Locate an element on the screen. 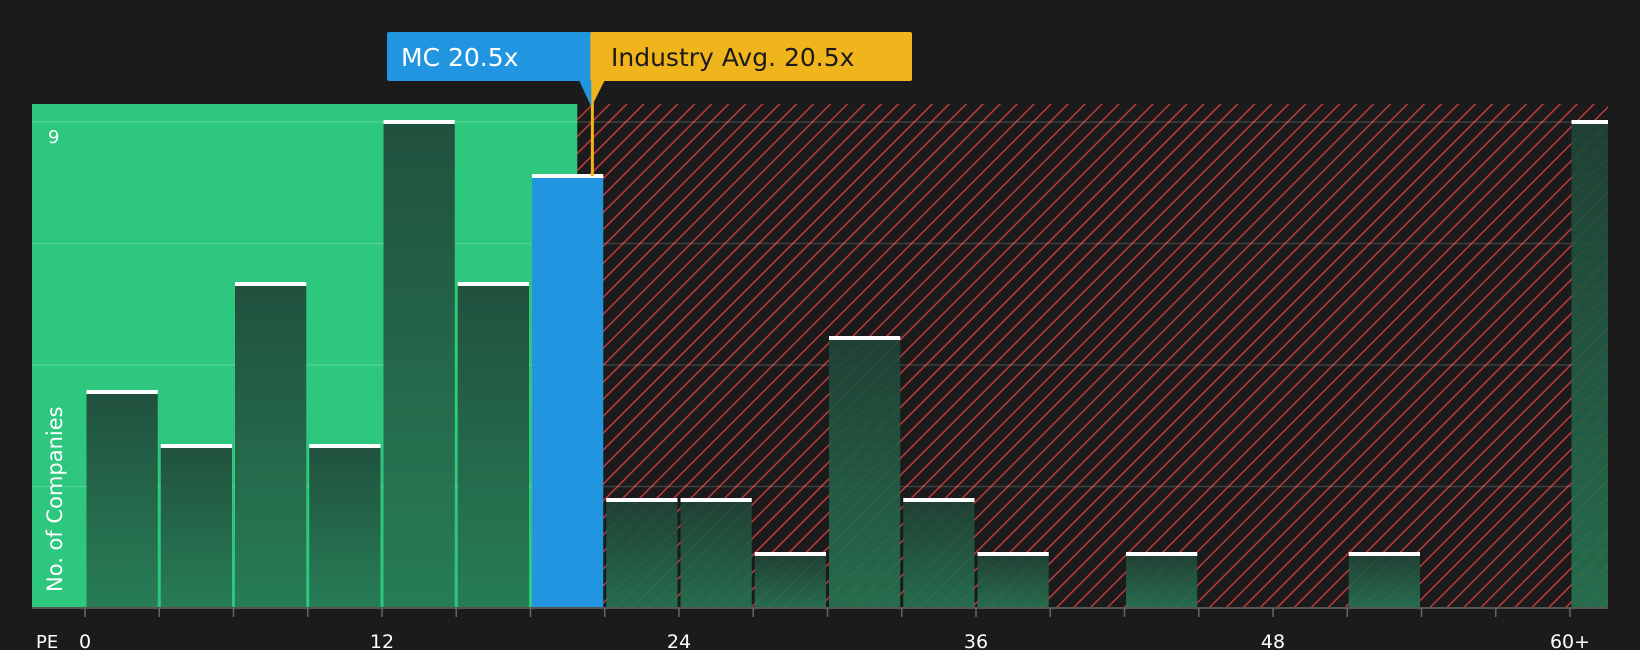 The image size is (1640, 650). y-axis-label: No. of Companies is located at coordinates (55, 499).